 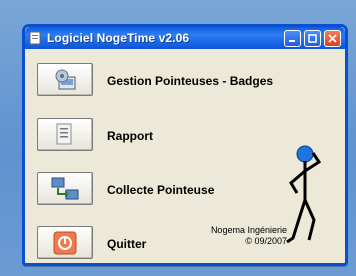 I want to click on gestion-pointeuses-label: Gestion Pointeuses - Badges, so click(x=190, y=81).